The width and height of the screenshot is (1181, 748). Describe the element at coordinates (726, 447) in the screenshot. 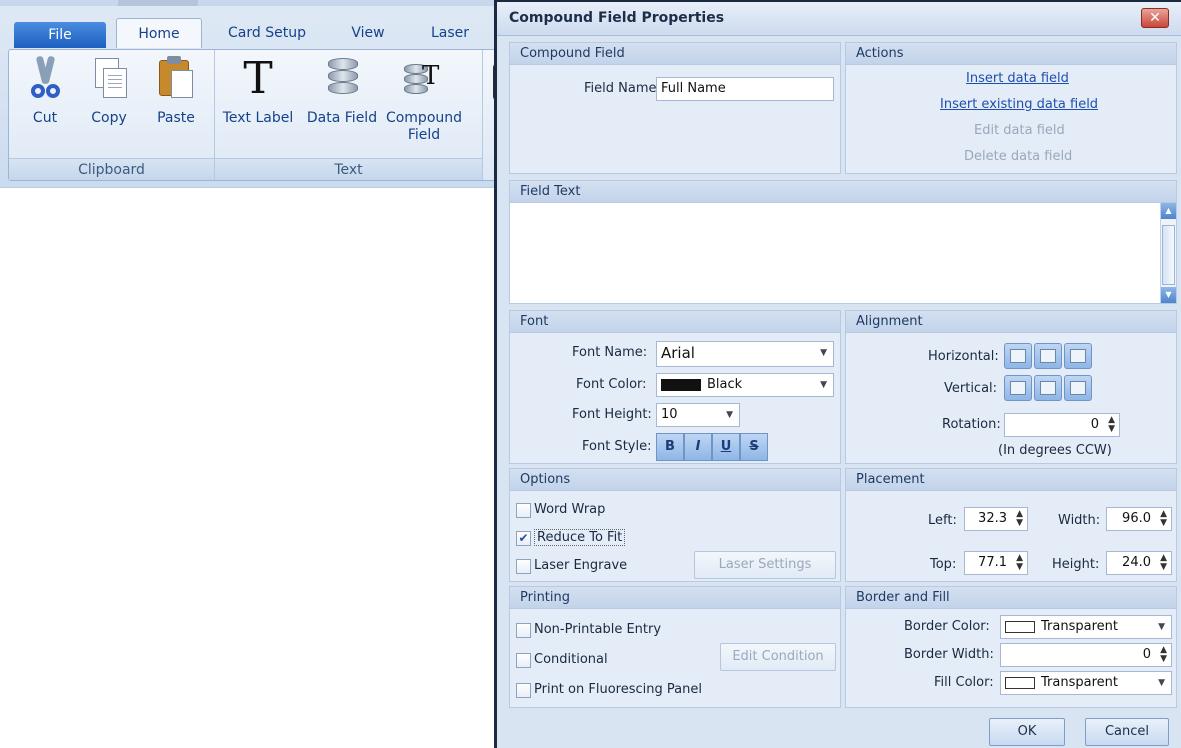

I see `underline-button: U` at that location.